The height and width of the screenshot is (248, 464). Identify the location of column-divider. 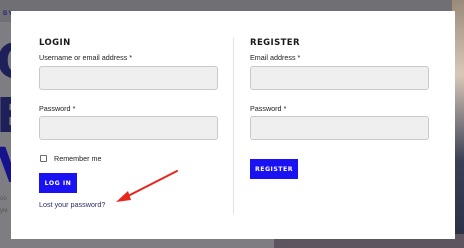
(233, 126).